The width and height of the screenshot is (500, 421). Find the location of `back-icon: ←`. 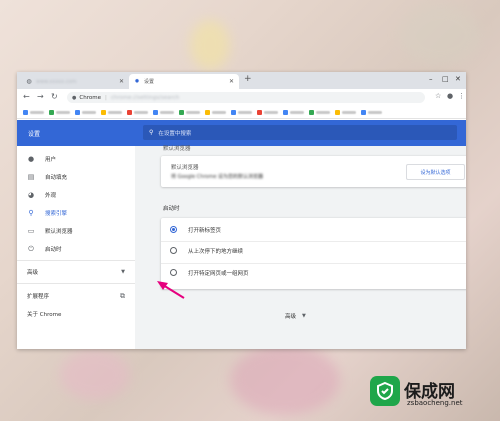

back-icon: ← is located at coordinates (26, 96).